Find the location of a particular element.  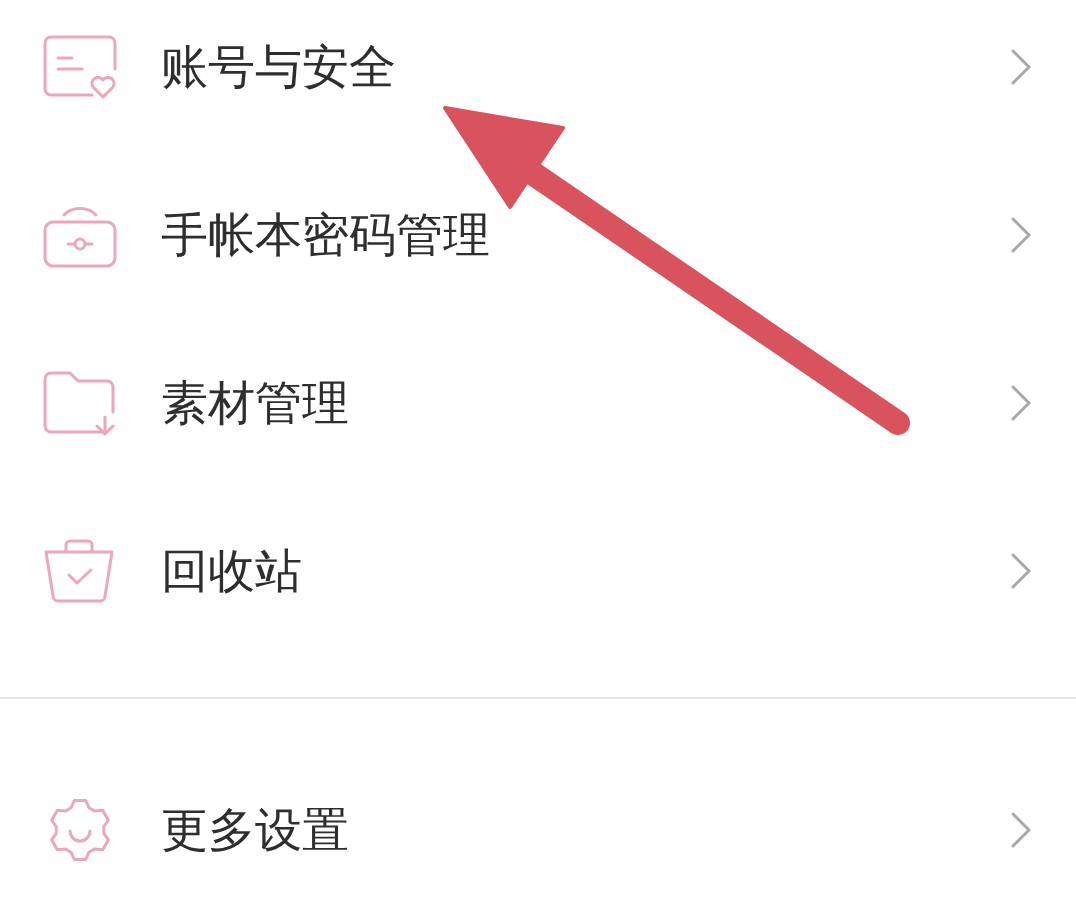

folder-download-icon is located at coordinates (80, 403).